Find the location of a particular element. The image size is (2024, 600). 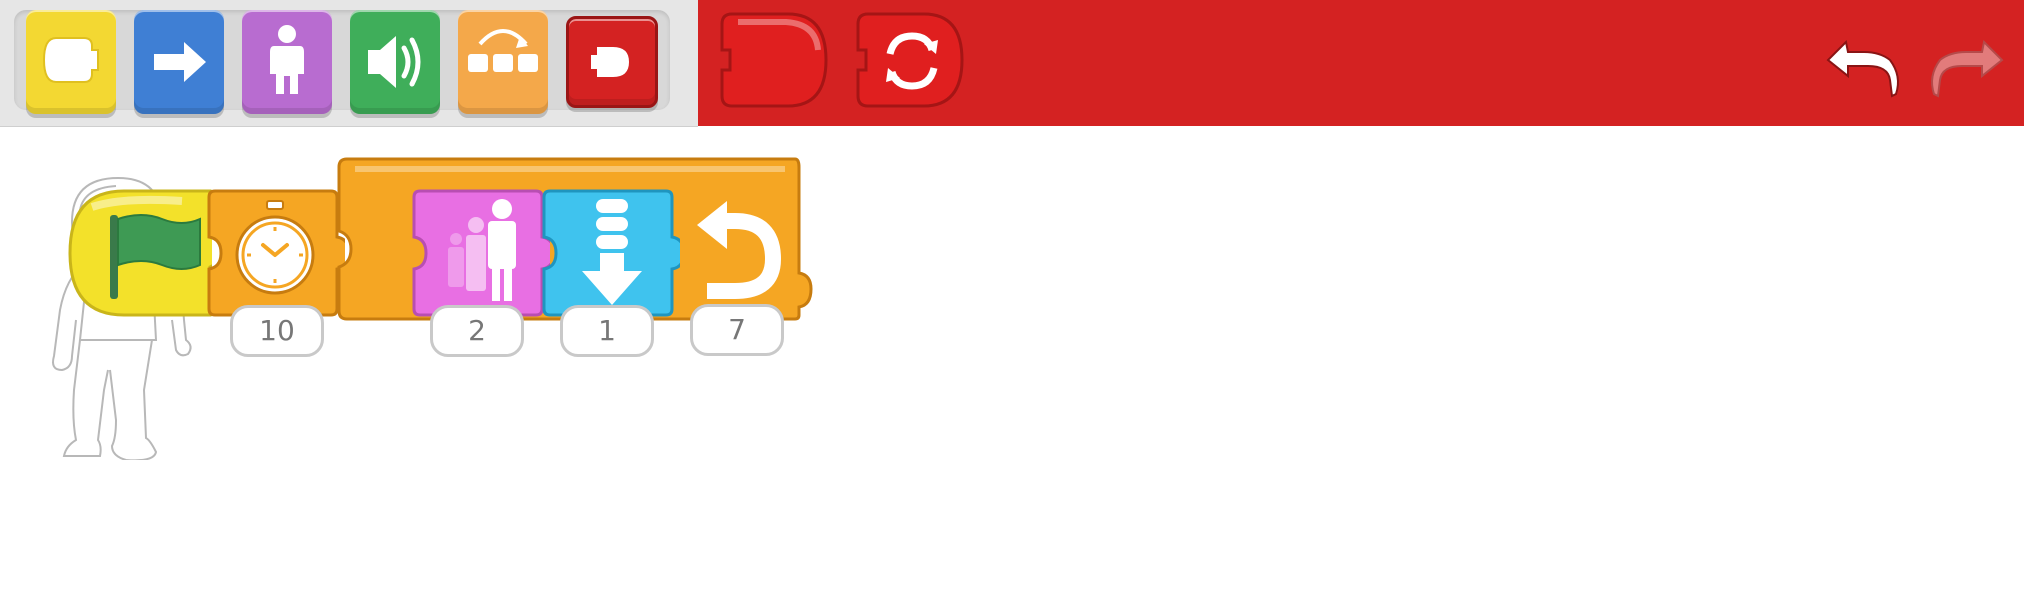

grow-amount-field: 2 is located at coordinates (477, 331).